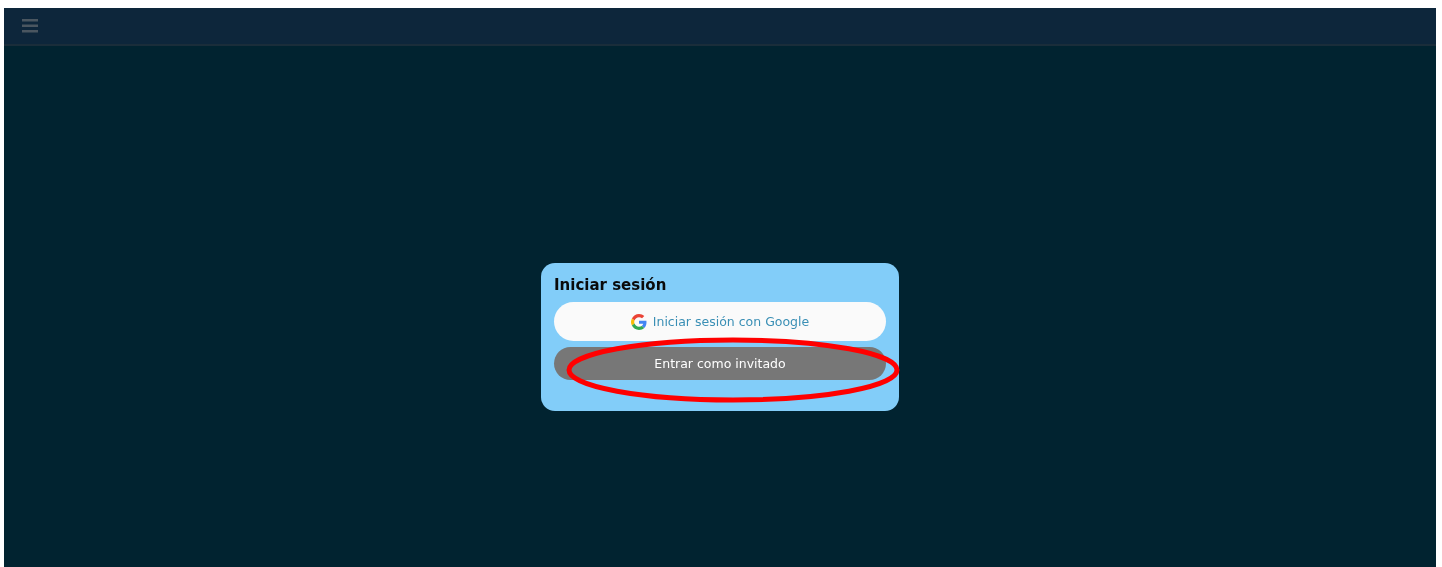  I want to click on guest-login-button: Entrar como invitado, so click(720, 363).